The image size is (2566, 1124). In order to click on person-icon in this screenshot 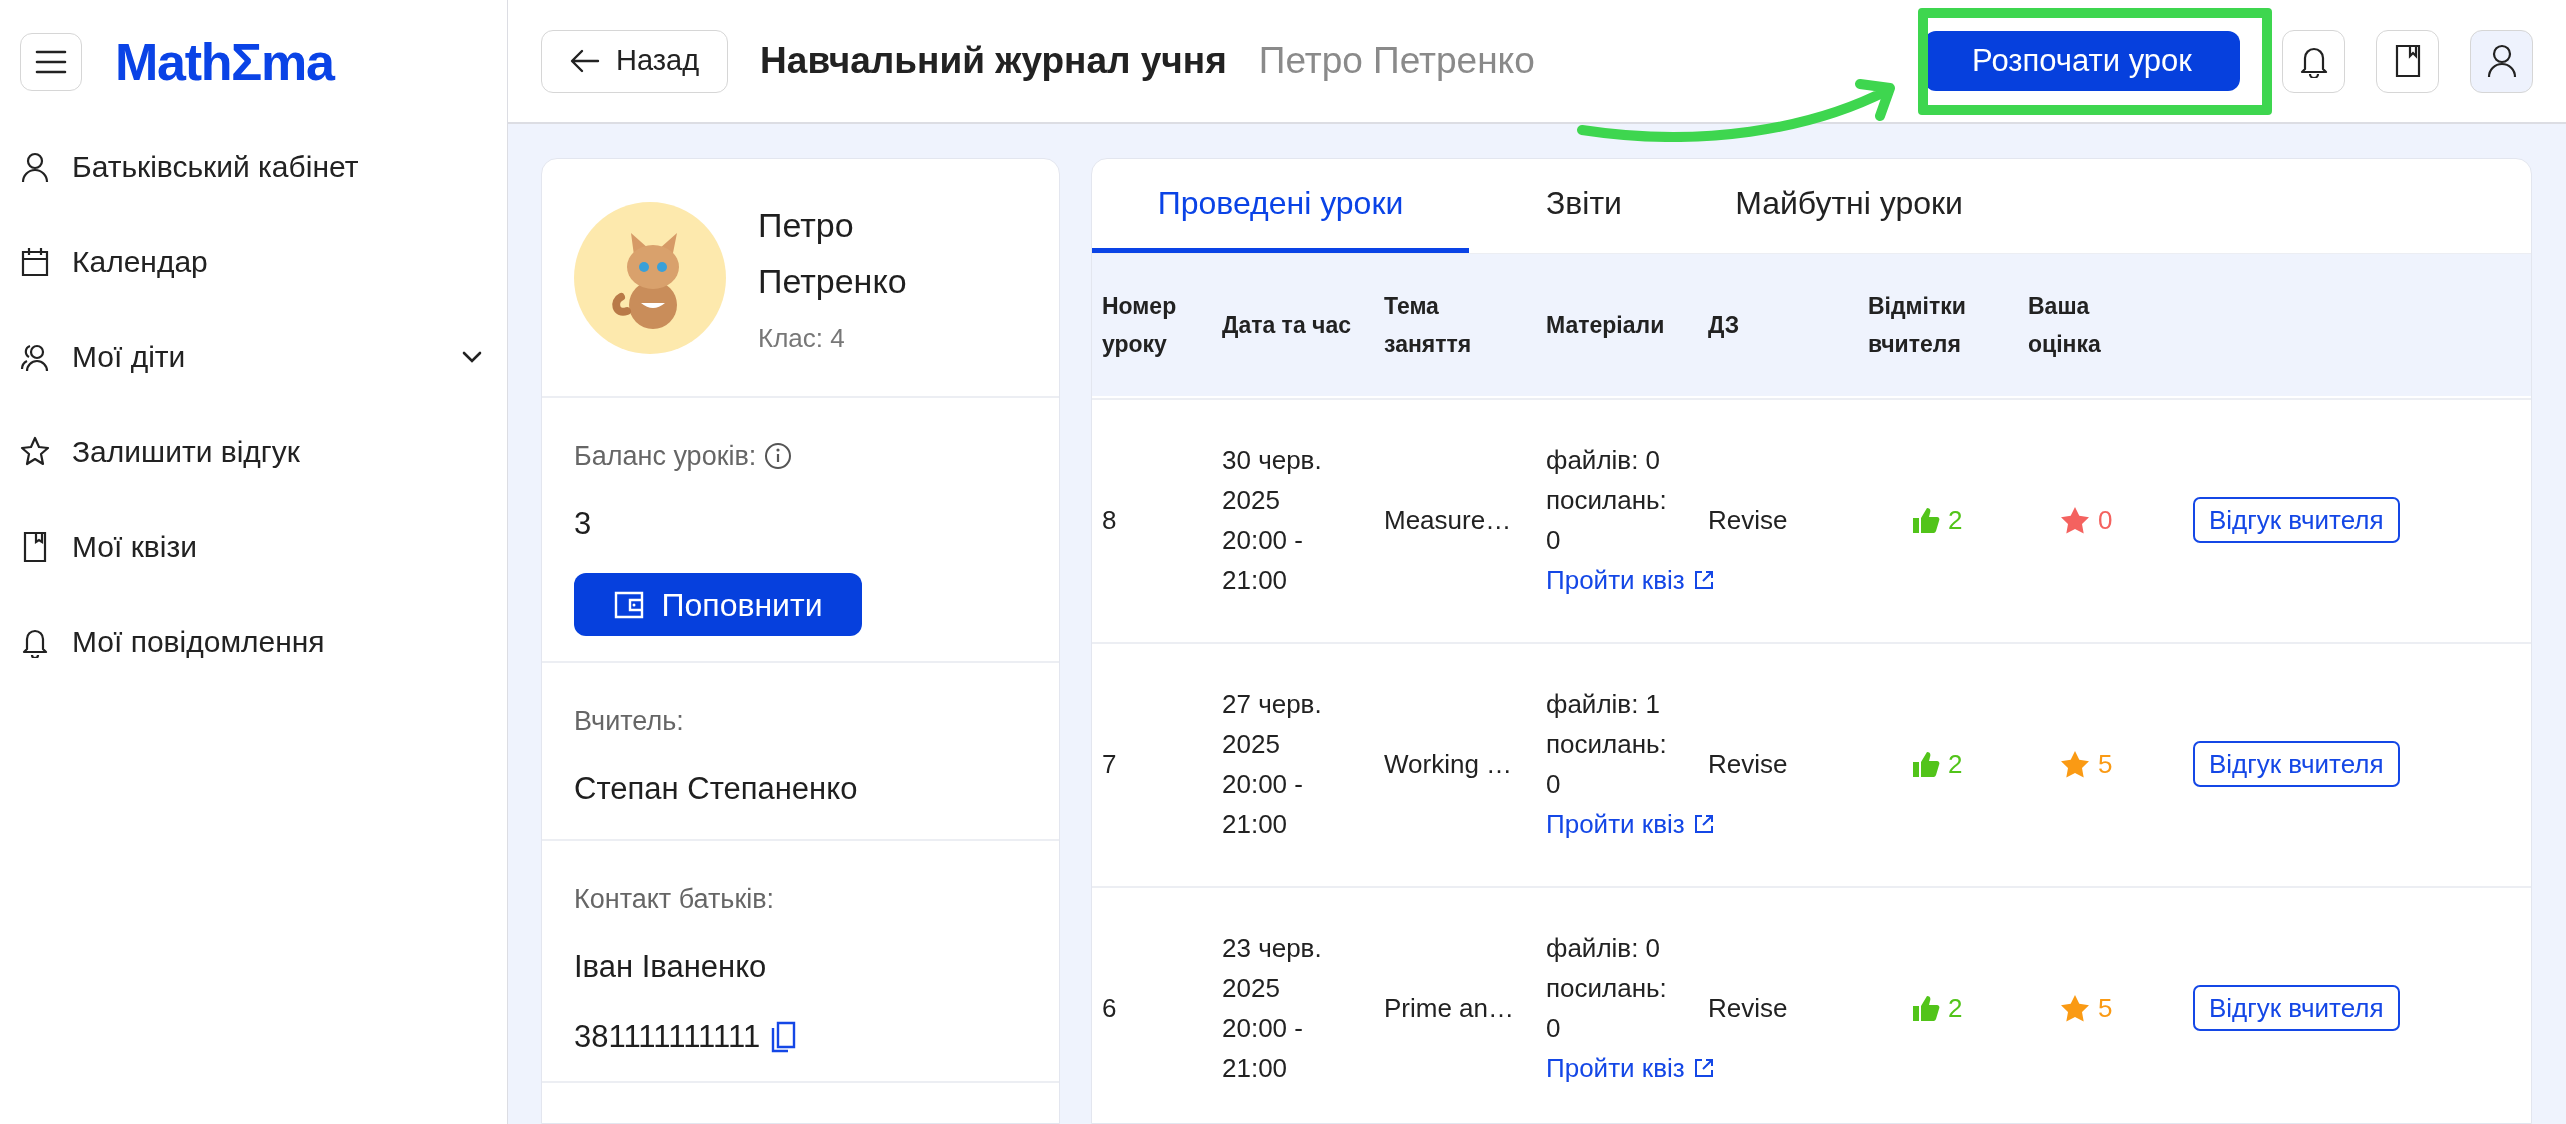, I will do `click(35, 166)`.